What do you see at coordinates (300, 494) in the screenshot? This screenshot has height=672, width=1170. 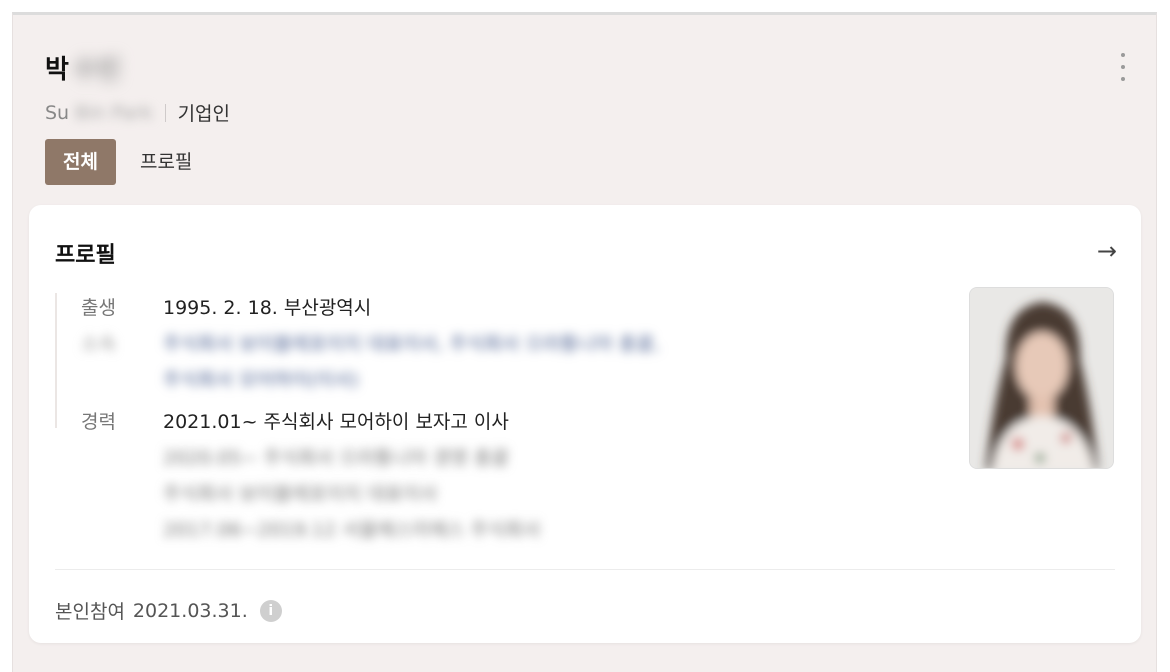 I see `career-line: 주식회사 보이블레포이지 대표이사` at bounding box center [300, 494].